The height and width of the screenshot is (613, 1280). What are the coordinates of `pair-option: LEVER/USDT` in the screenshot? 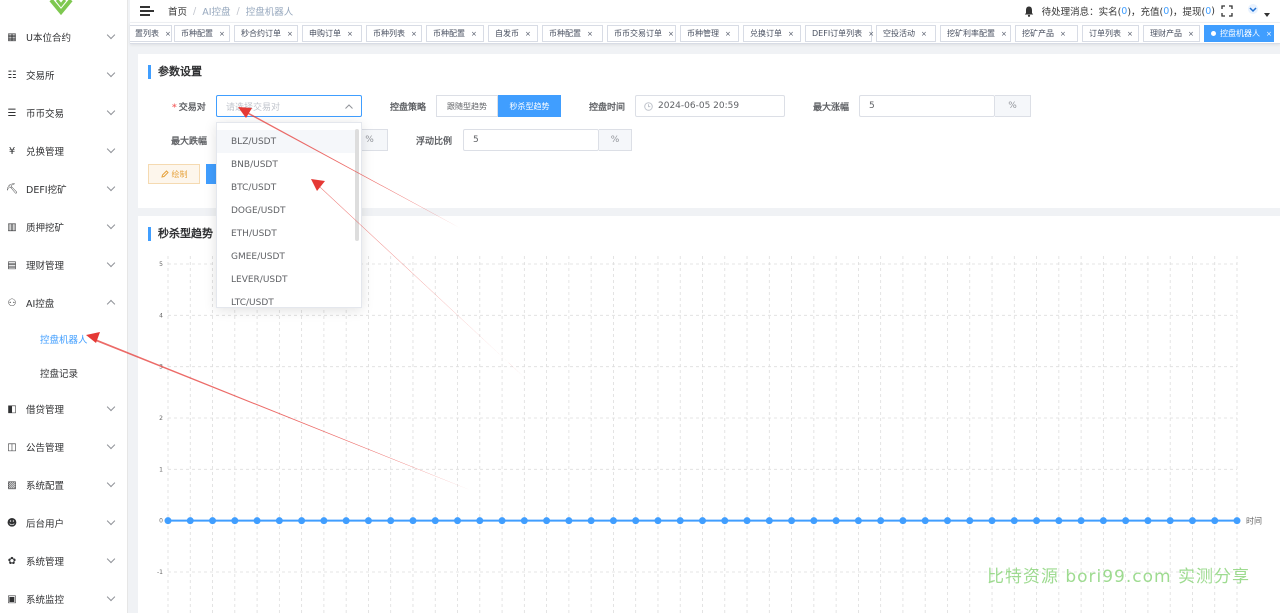 It's located at (286, 279).